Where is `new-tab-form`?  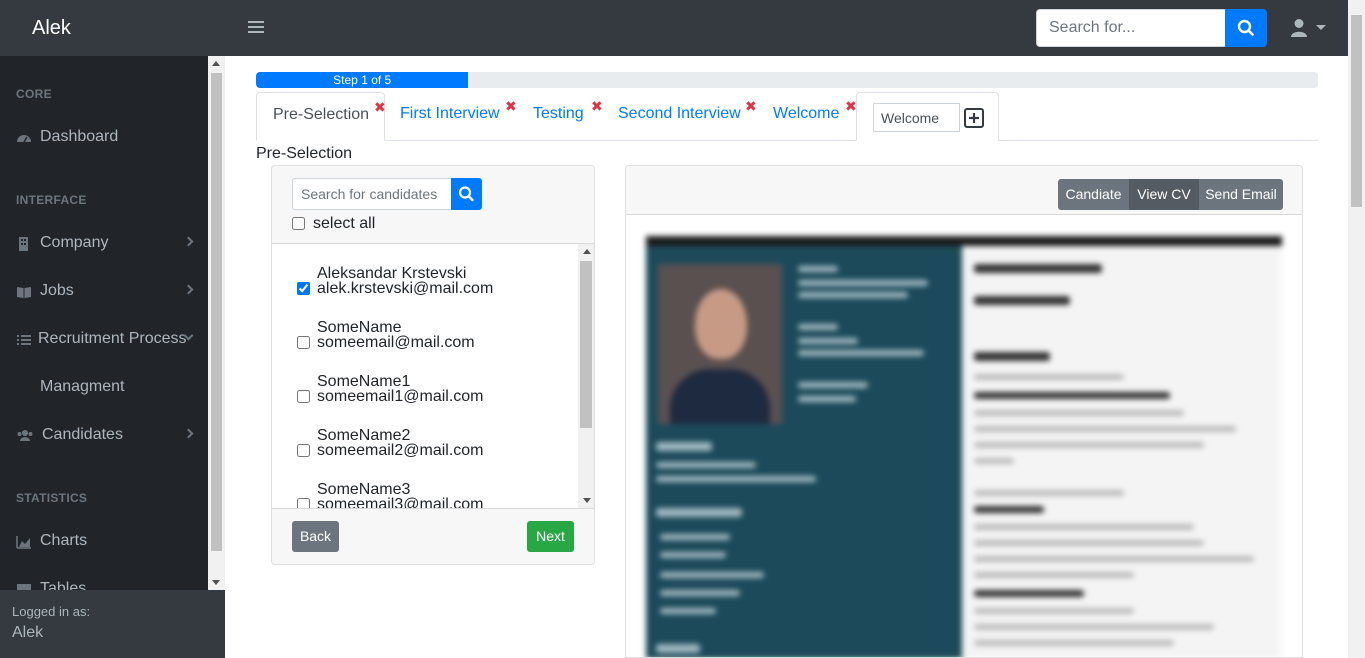 new-tab-form is located at coordinates (927, 116).